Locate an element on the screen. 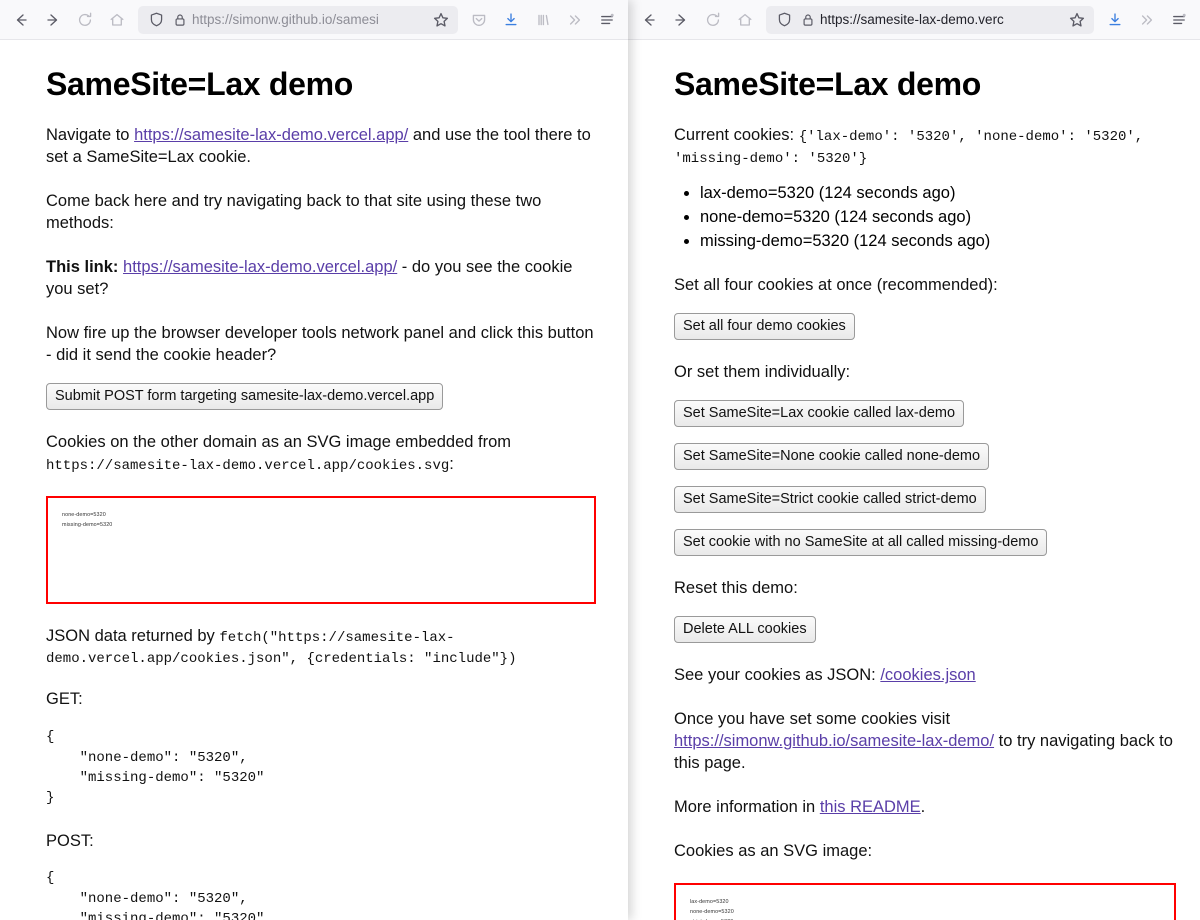 The height and width of the screenshot is (920, 1200). this-link-label: This link: is located at coordinates (82, 266).